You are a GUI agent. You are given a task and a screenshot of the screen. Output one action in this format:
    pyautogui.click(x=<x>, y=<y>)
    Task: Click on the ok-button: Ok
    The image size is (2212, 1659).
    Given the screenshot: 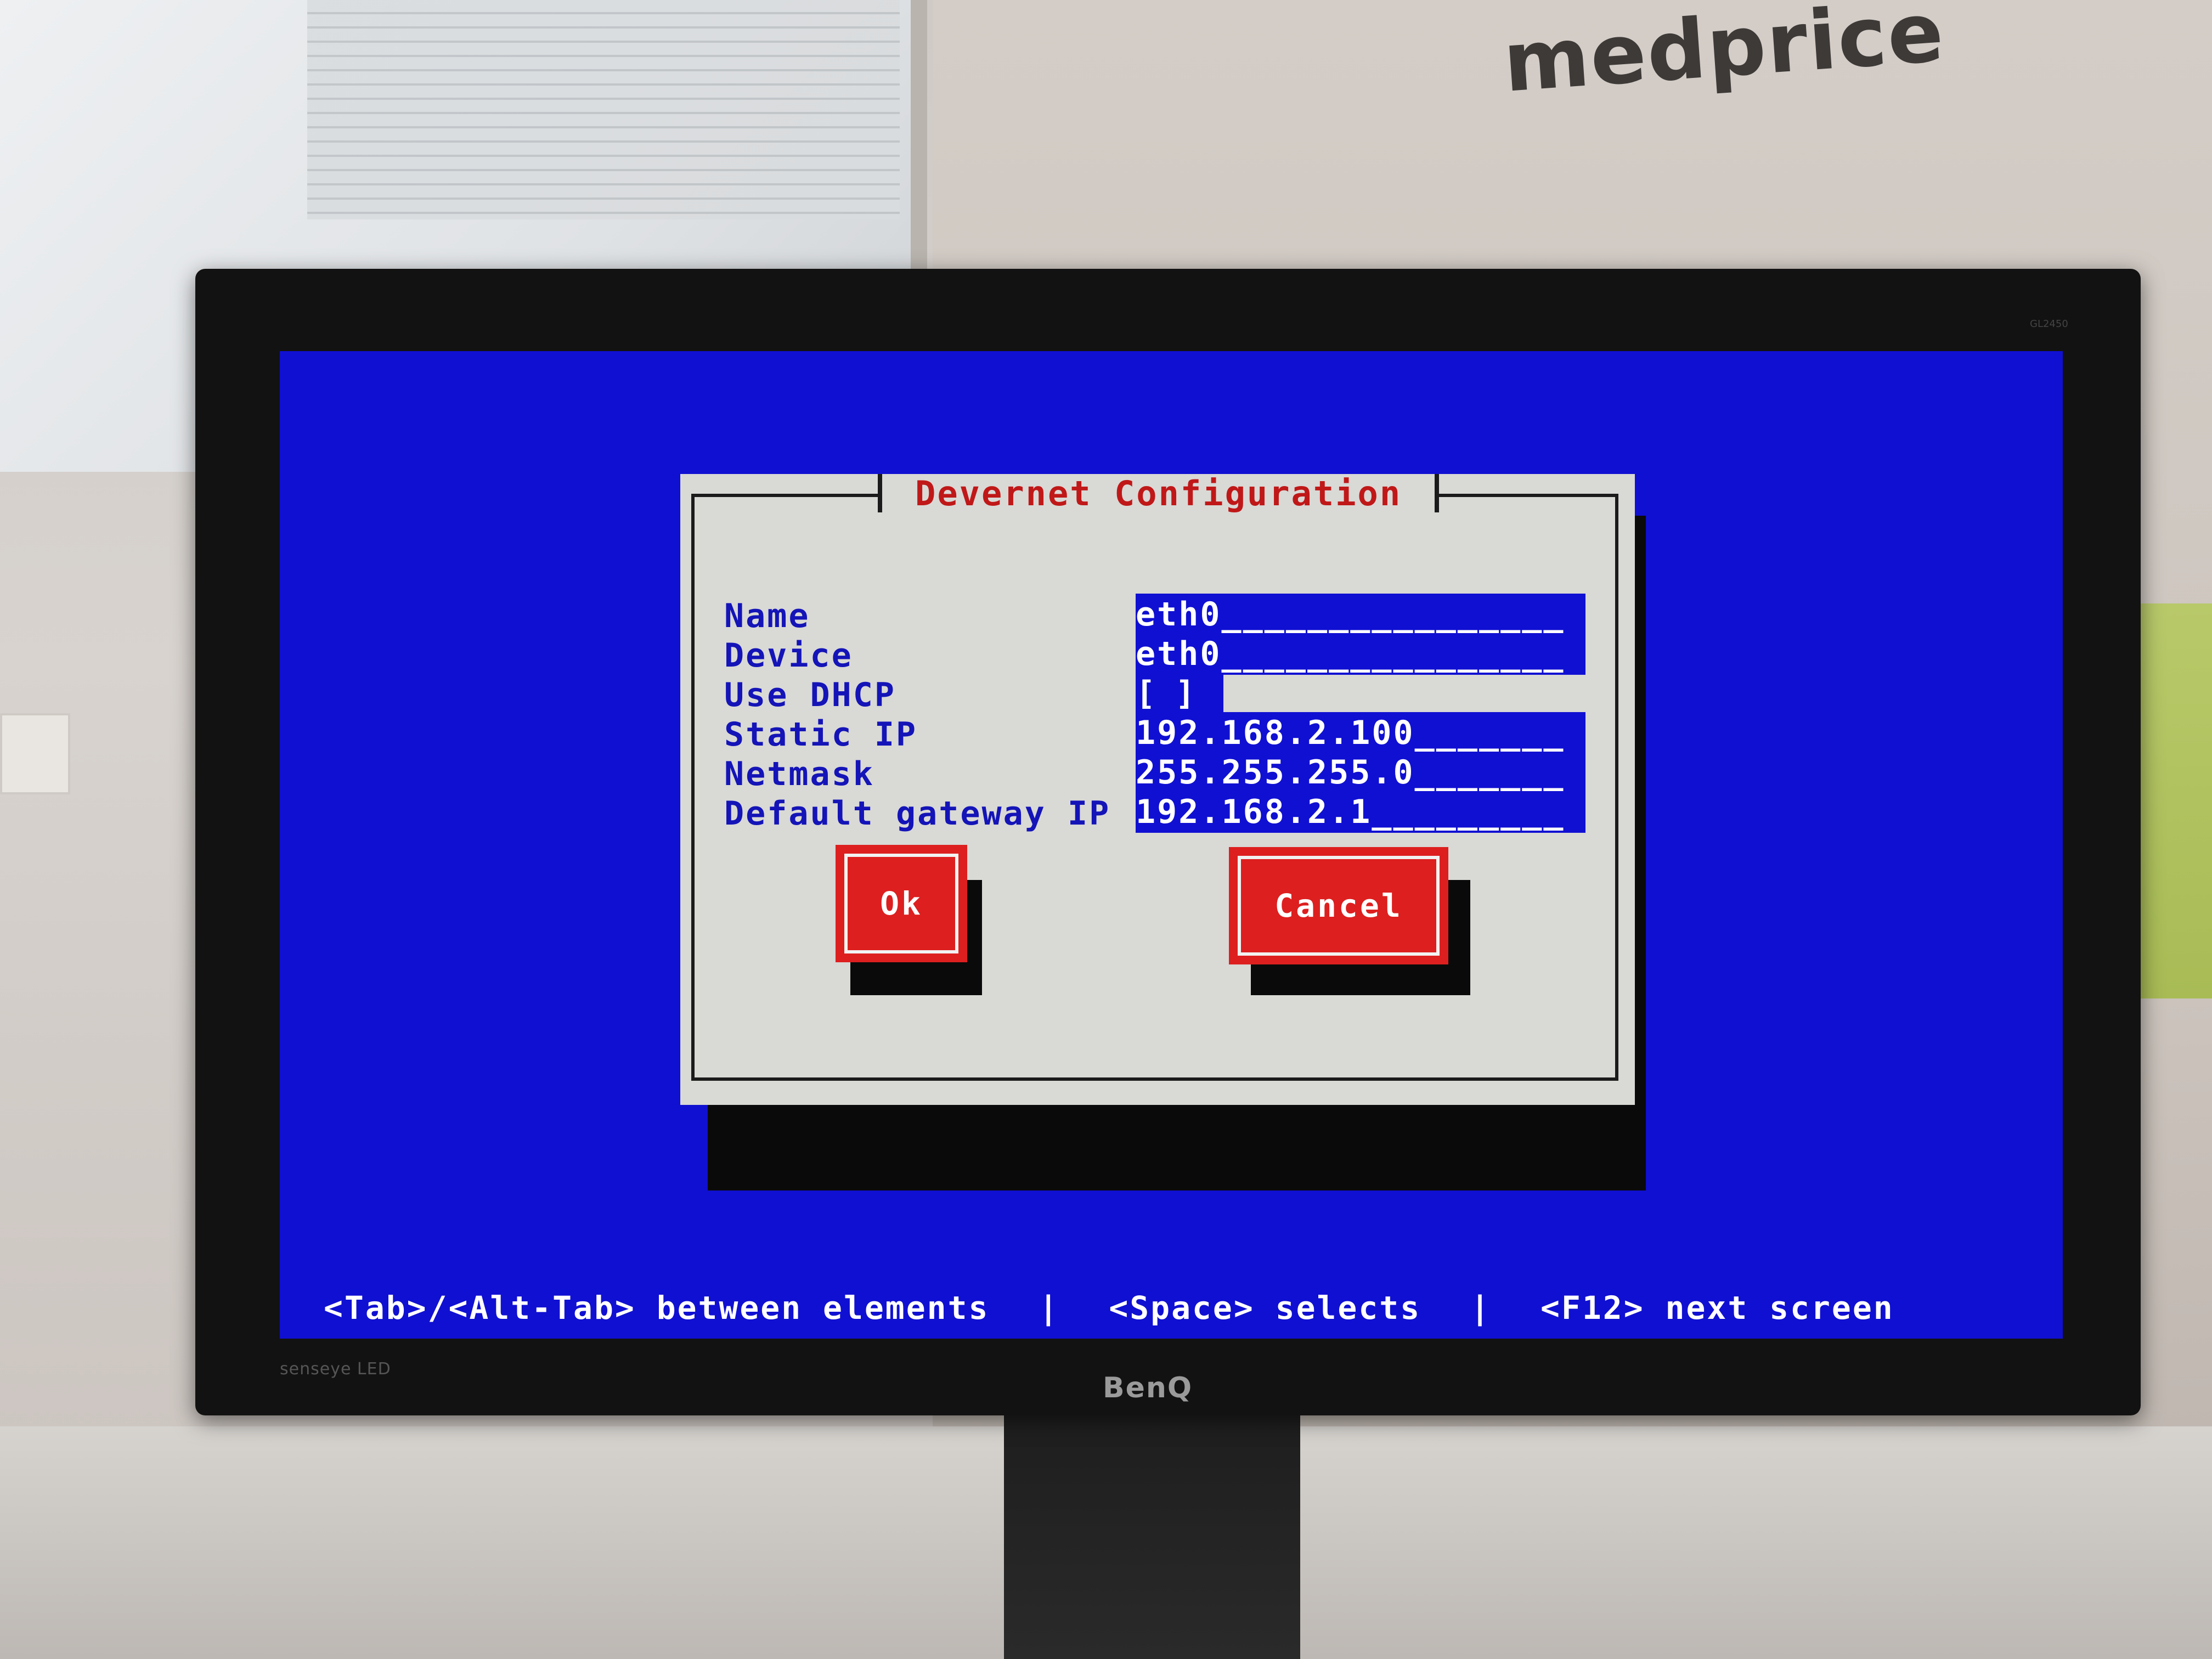 What is the action you would take?
    pyautogui.click(x=902, y=904)
    